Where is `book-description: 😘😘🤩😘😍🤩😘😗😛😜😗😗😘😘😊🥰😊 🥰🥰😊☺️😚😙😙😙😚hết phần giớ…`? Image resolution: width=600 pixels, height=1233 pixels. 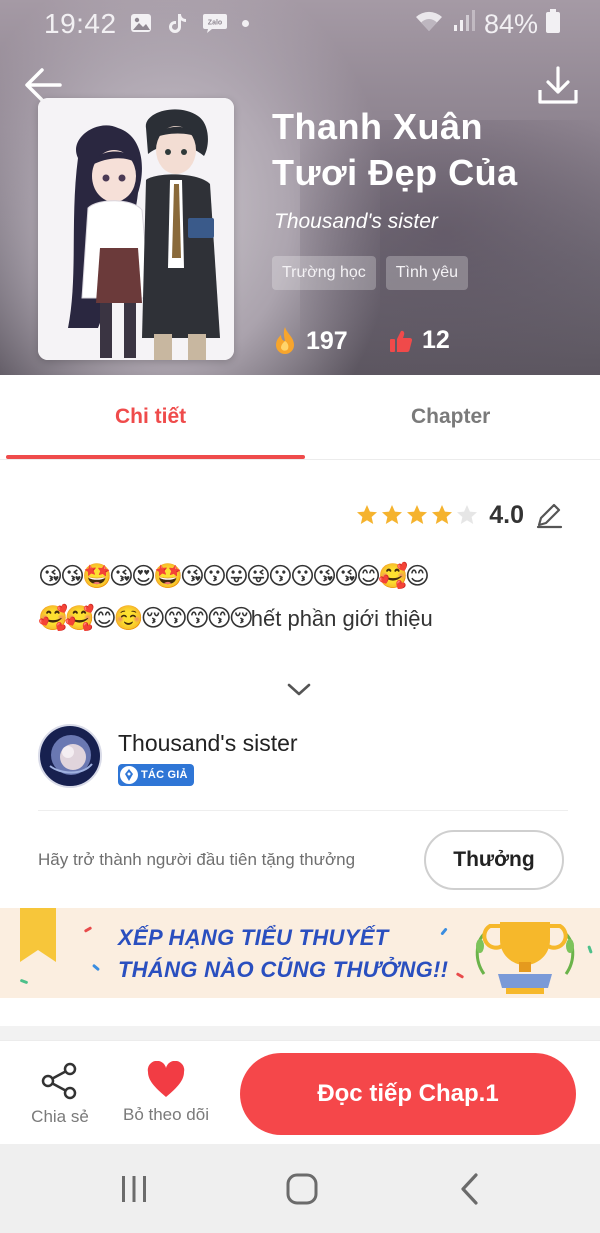 book-description: 😘😘🤩😘😍🤩😘😗😛😜😗😗😘😘😊🥰😊 🥰🥰😊☺️😚😙😙😙😚hết phần giớ… is located at coordinates (303, 598).